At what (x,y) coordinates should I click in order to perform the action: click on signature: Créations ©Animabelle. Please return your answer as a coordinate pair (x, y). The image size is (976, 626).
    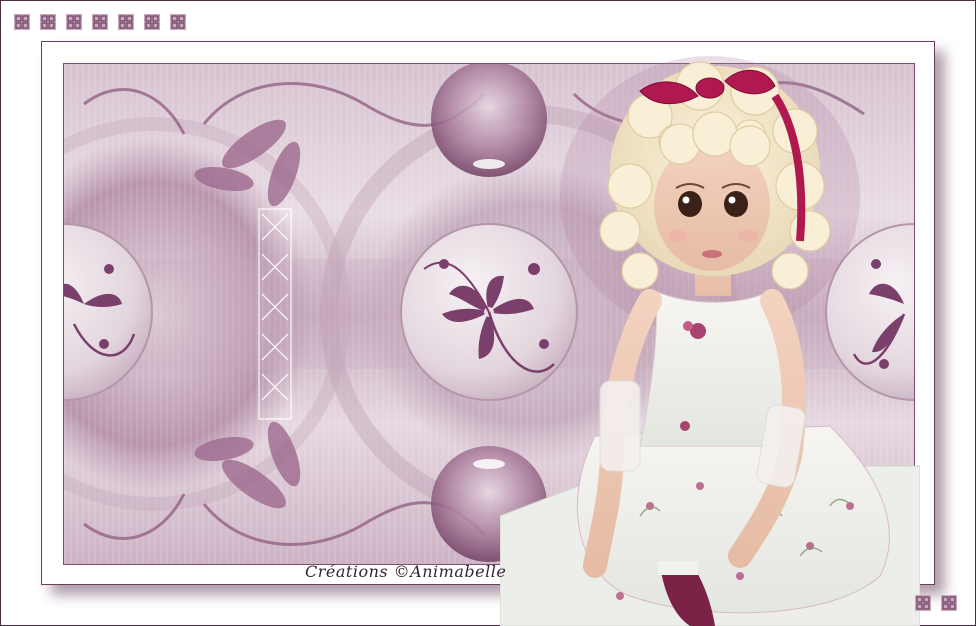
    Looking at the image, I should click on (406, 571).